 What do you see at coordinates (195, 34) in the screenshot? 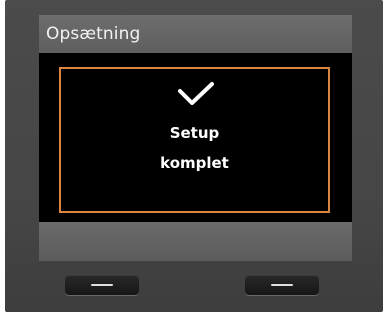
I see `title-bar: Opsætning` at bounding box center [195, 34].